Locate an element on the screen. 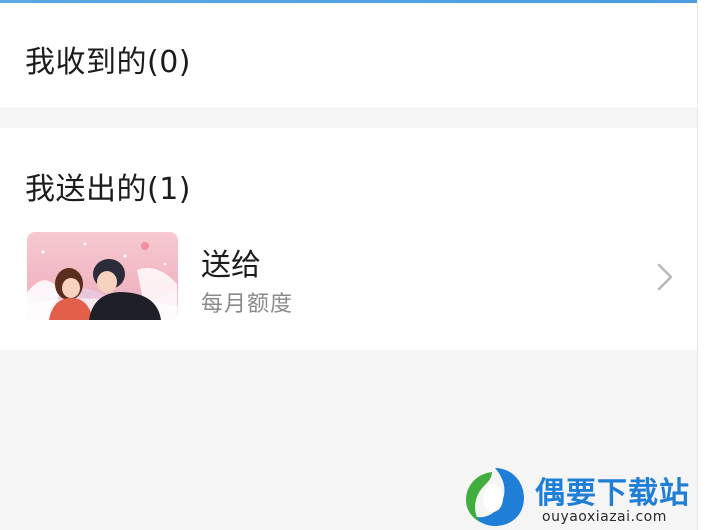 This screenshot has width=708, height=530. gift-thumbnail is located at coordinates (102, 276).